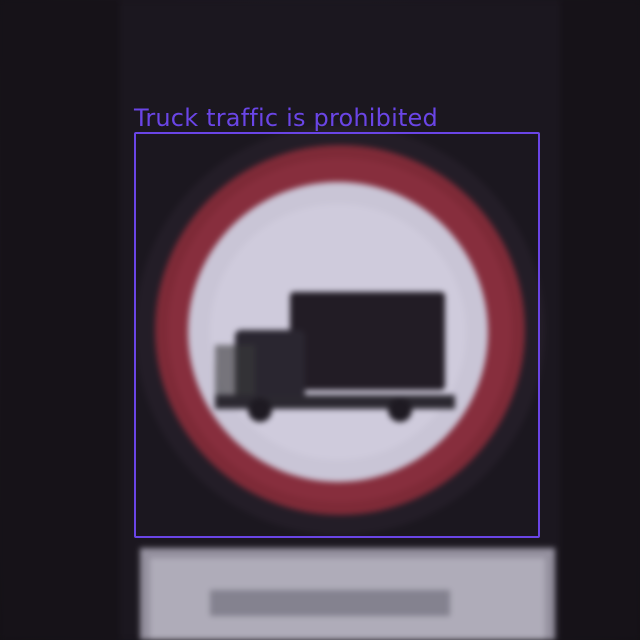 The width and height of the screenshot is (640, 640). Describe the element at coordinates (600, 320) in the screenshot. I see `right-shadow` at that location.